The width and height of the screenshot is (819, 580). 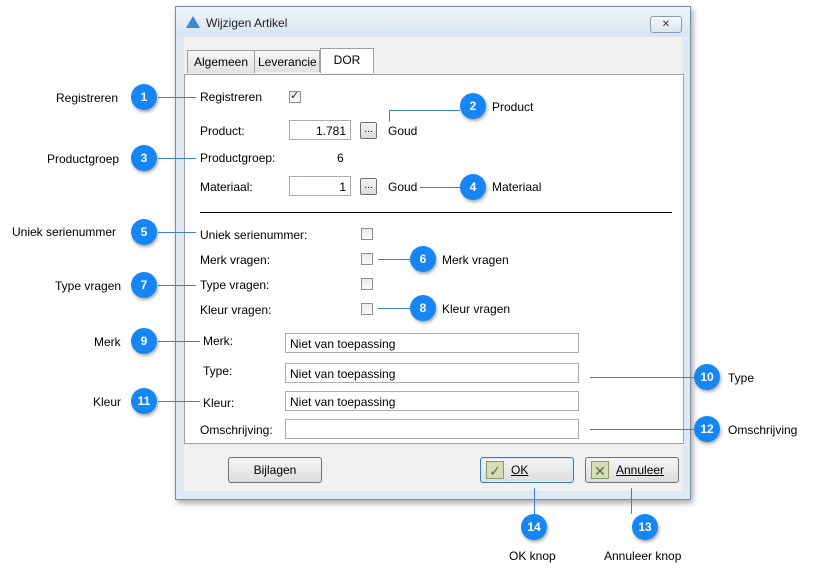 What do you see at coordinates (179, 401) in the screenshot?
I see `callout-11-line` at bounding box center [179, 401].